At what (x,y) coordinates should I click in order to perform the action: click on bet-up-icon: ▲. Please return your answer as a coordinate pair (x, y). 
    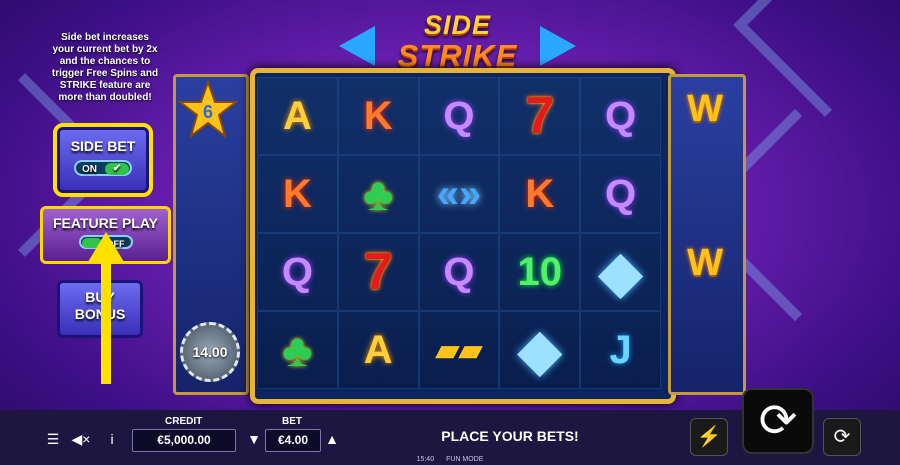
    Looking at the image, I should click on (332, 439).